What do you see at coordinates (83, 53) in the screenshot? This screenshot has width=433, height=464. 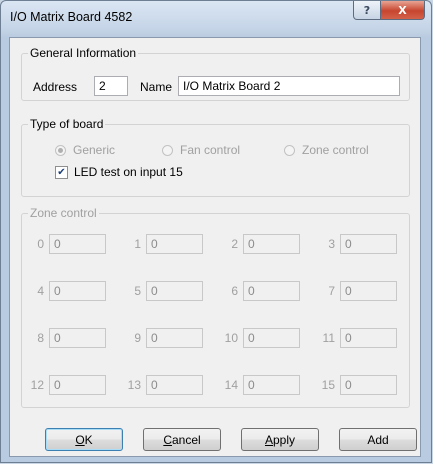 I see `general-information-legend: General Information` at bounding box center [83, 53].